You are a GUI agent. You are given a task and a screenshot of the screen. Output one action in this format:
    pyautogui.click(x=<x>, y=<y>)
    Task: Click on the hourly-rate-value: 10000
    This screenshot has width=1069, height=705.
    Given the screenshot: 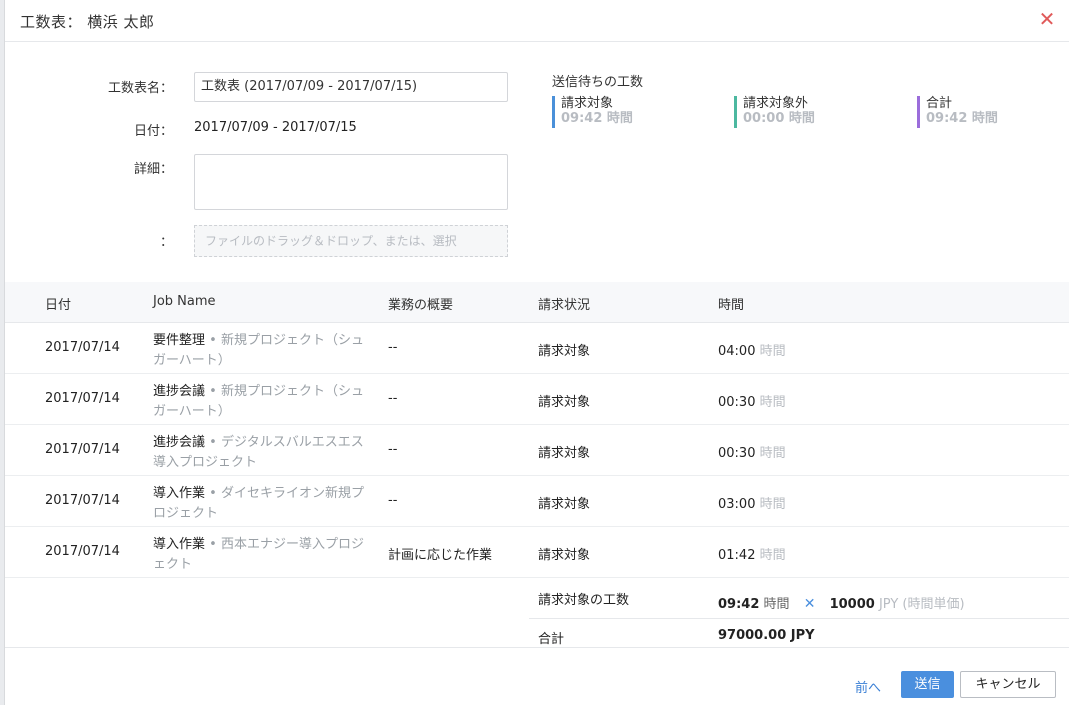 What is the action you would take?
    pyautogui.click(x=852, y=604)
    